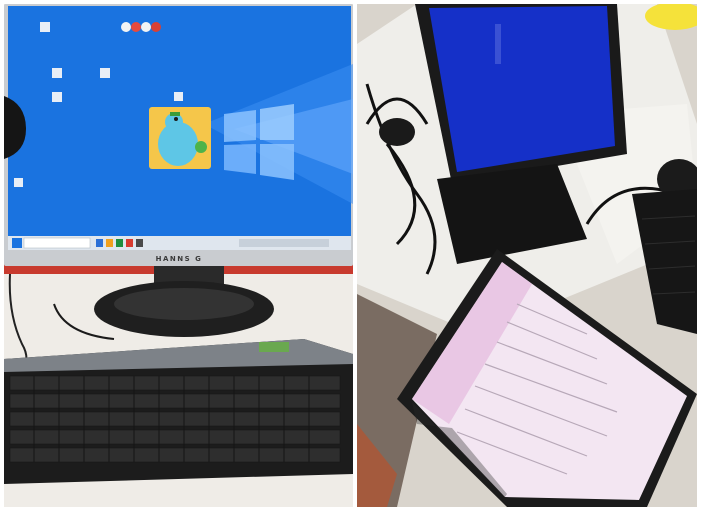  Describe the element at coordinates (178, 411) in the screenshot. I see `keyboard` at that location.